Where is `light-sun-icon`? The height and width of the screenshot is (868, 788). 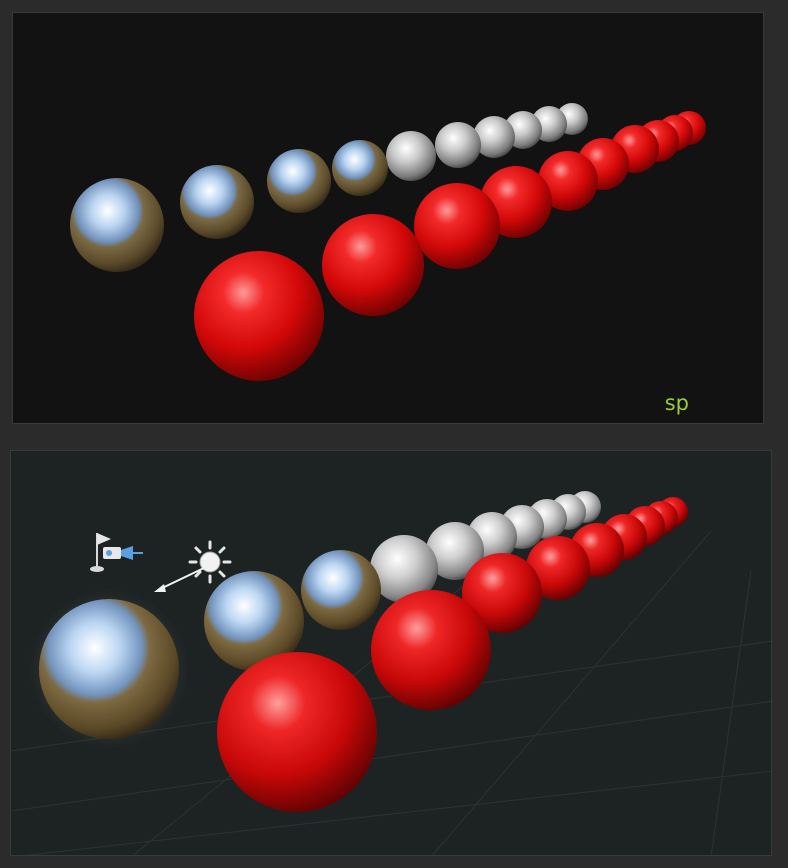 light-sun-icon is located at coordinates (193, 566).